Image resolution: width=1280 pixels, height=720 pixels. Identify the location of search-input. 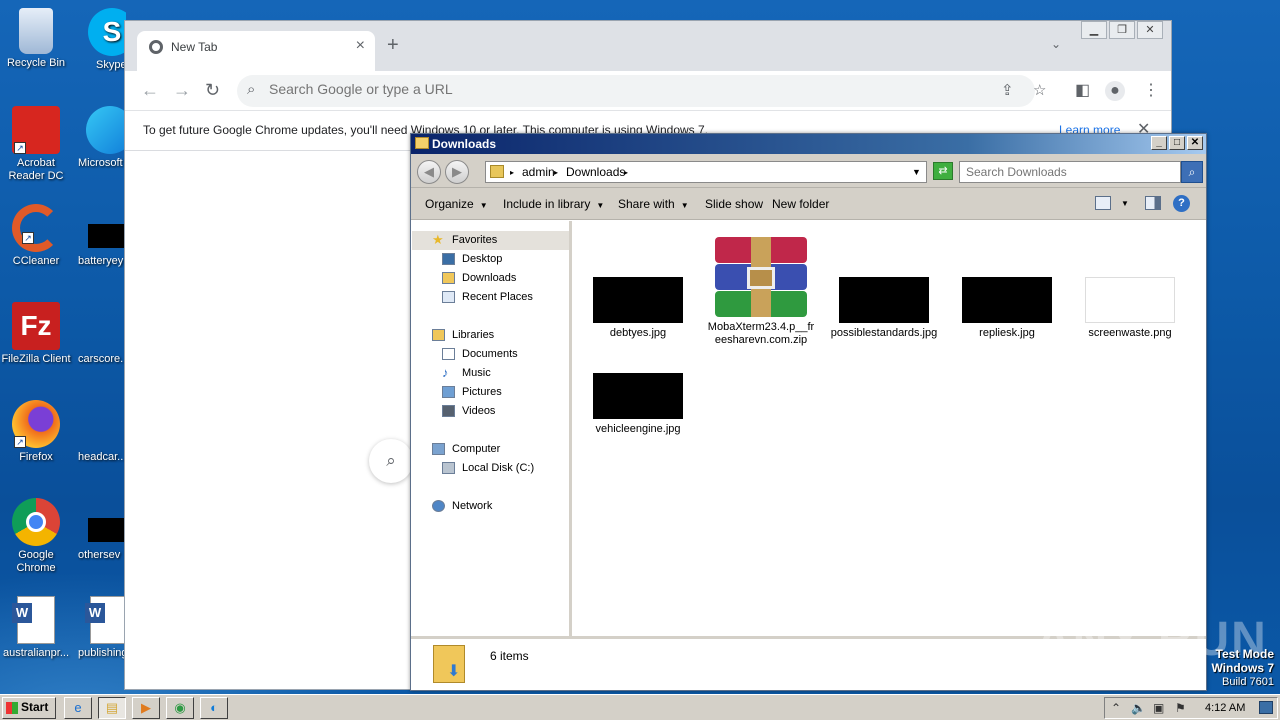
(1055, 172).